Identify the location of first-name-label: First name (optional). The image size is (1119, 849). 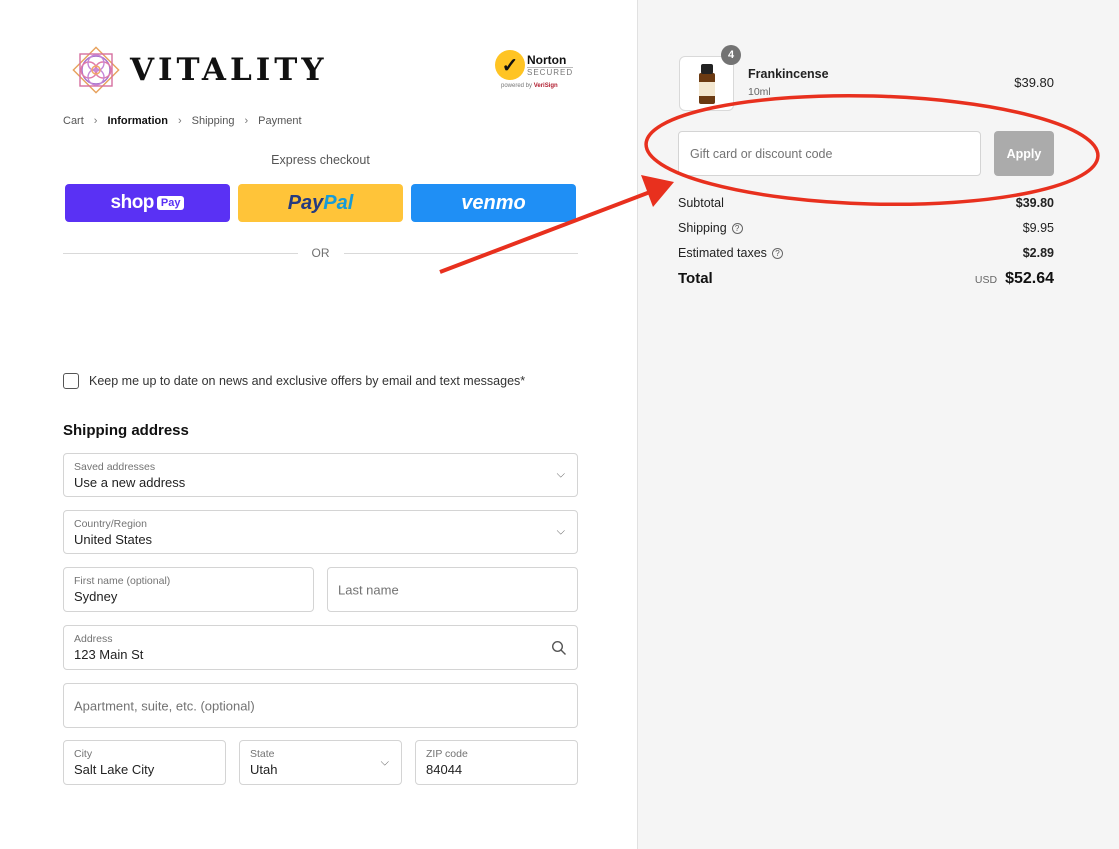
(122, 581).